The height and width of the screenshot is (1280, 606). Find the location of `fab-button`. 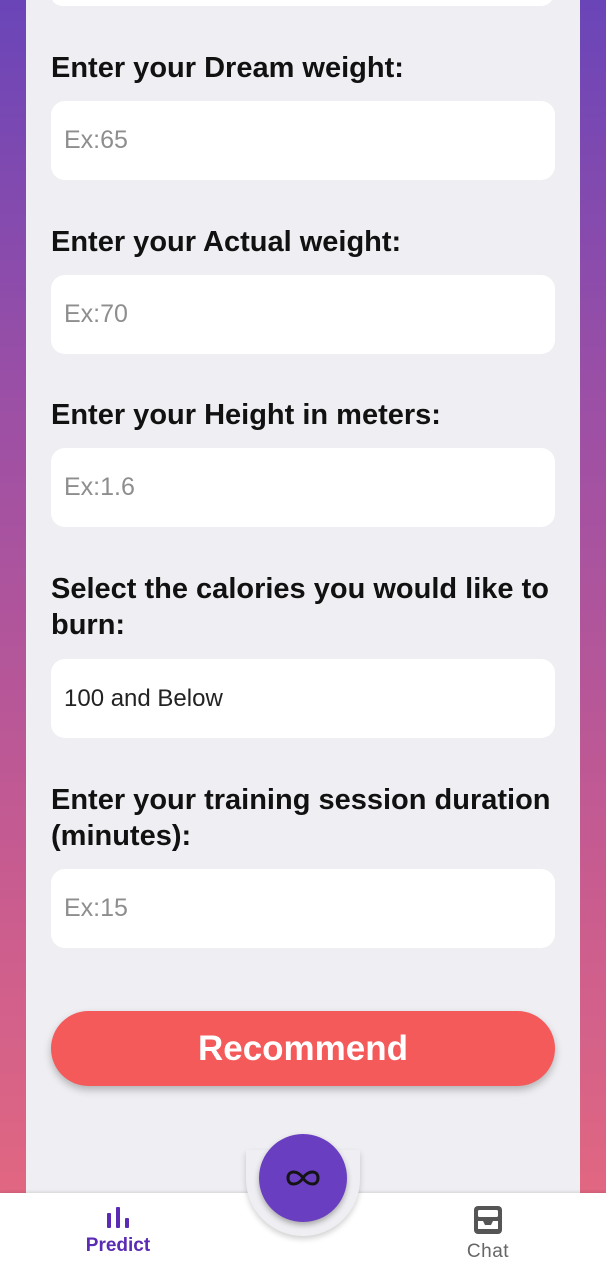

fab-button is located at coordinates (303, 1178).